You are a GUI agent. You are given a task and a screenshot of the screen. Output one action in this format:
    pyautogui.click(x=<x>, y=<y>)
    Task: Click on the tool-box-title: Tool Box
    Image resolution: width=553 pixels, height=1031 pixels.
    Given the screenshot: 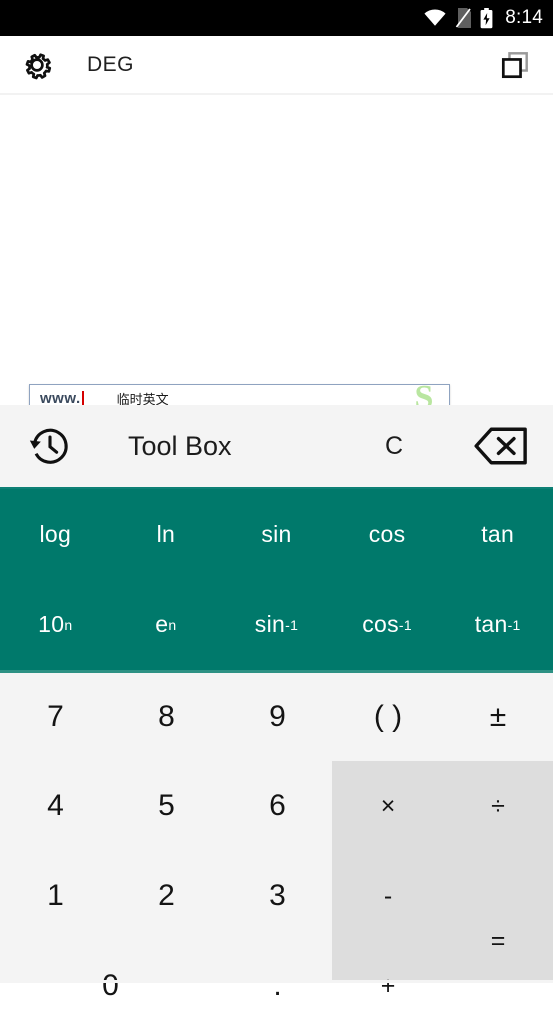 What is the action you would take?
    pyautogui.click(x=219, y=446)
    